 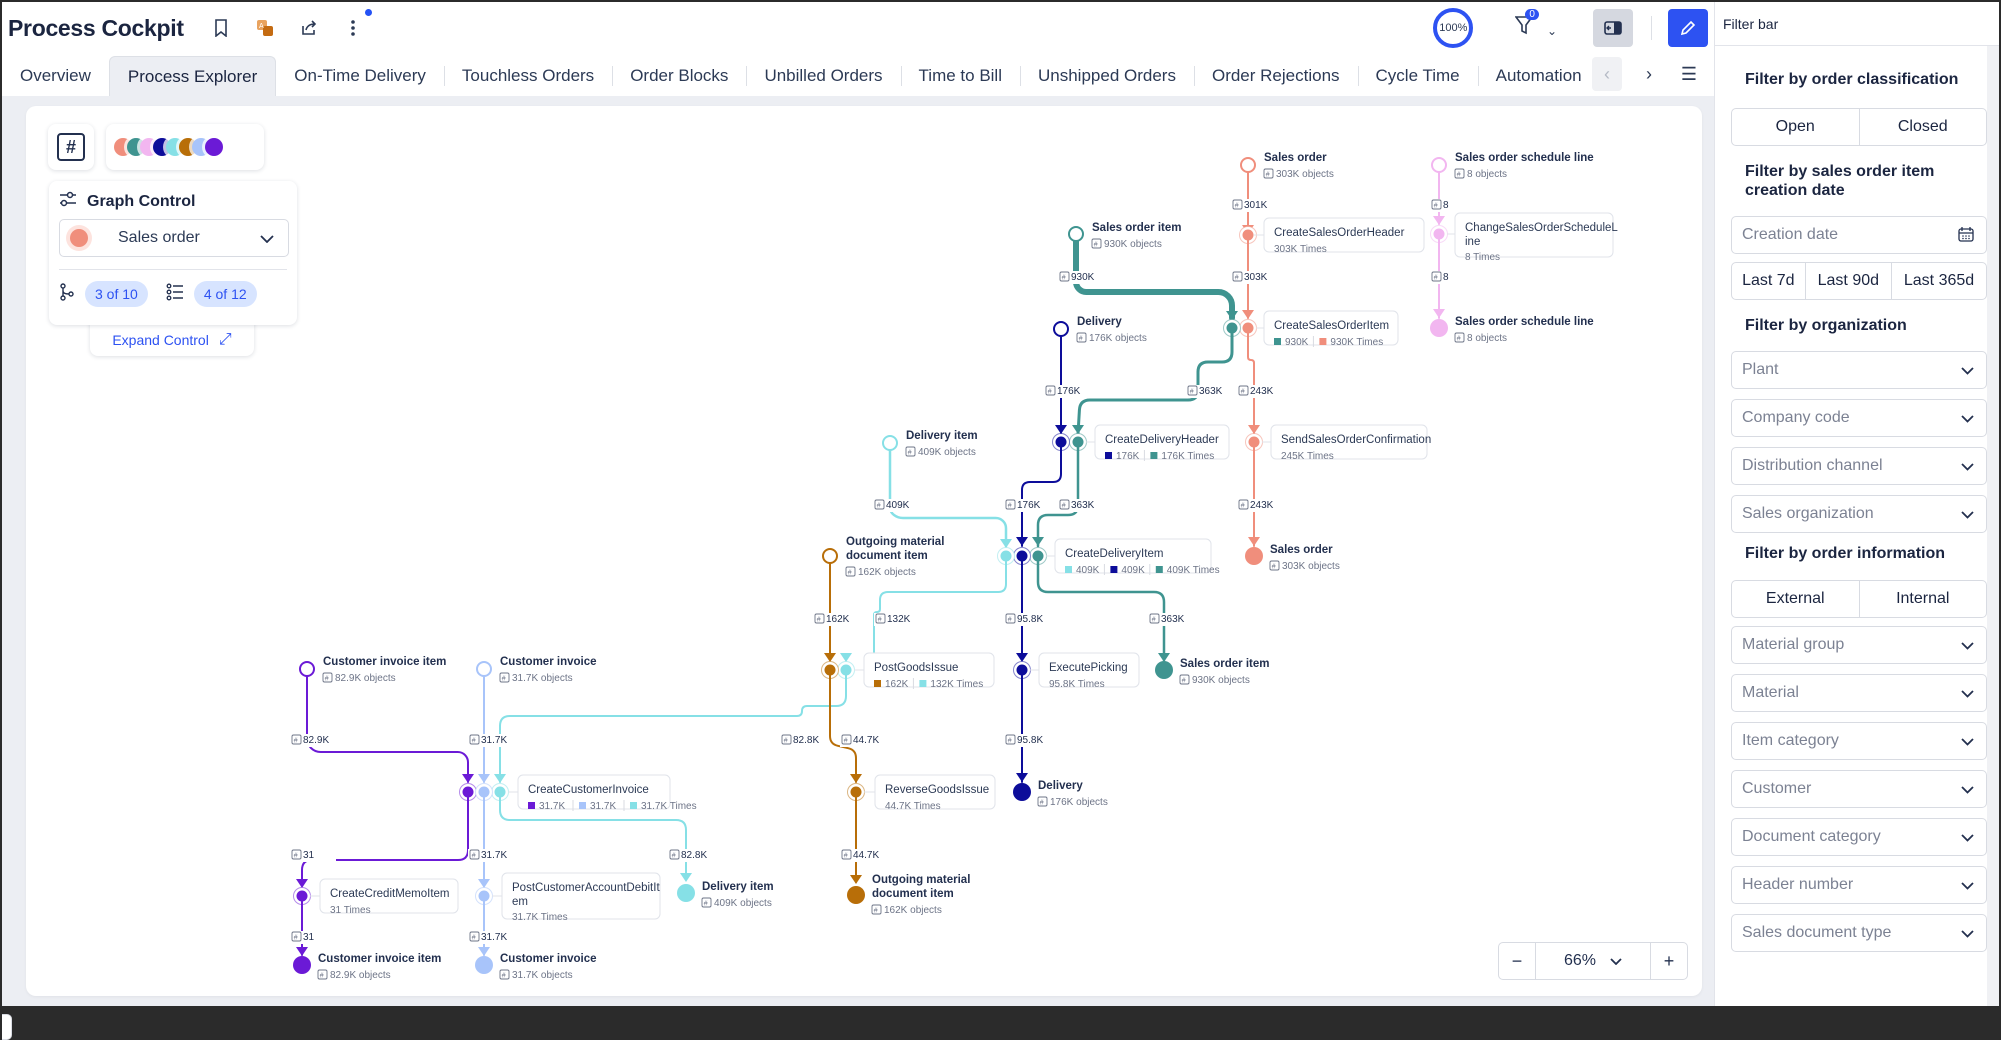 I want to click on last-365d-button: Last 365d, so click(x=1938, y=281).